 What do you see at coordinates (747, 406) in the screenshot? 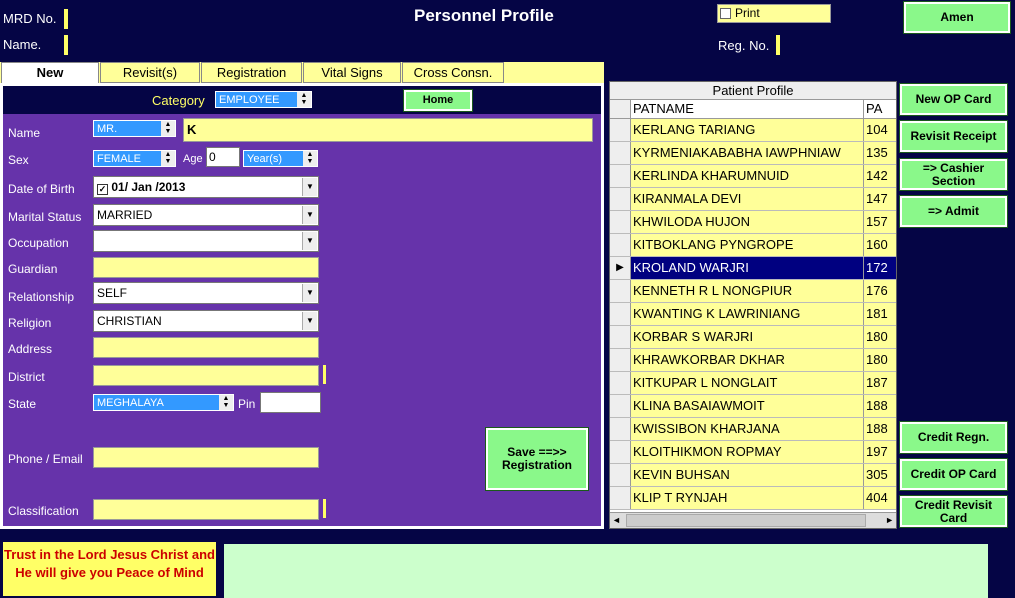
I see `cell-patname: KLINA BASAIAWMOIT` at bounding box center [747, 406].